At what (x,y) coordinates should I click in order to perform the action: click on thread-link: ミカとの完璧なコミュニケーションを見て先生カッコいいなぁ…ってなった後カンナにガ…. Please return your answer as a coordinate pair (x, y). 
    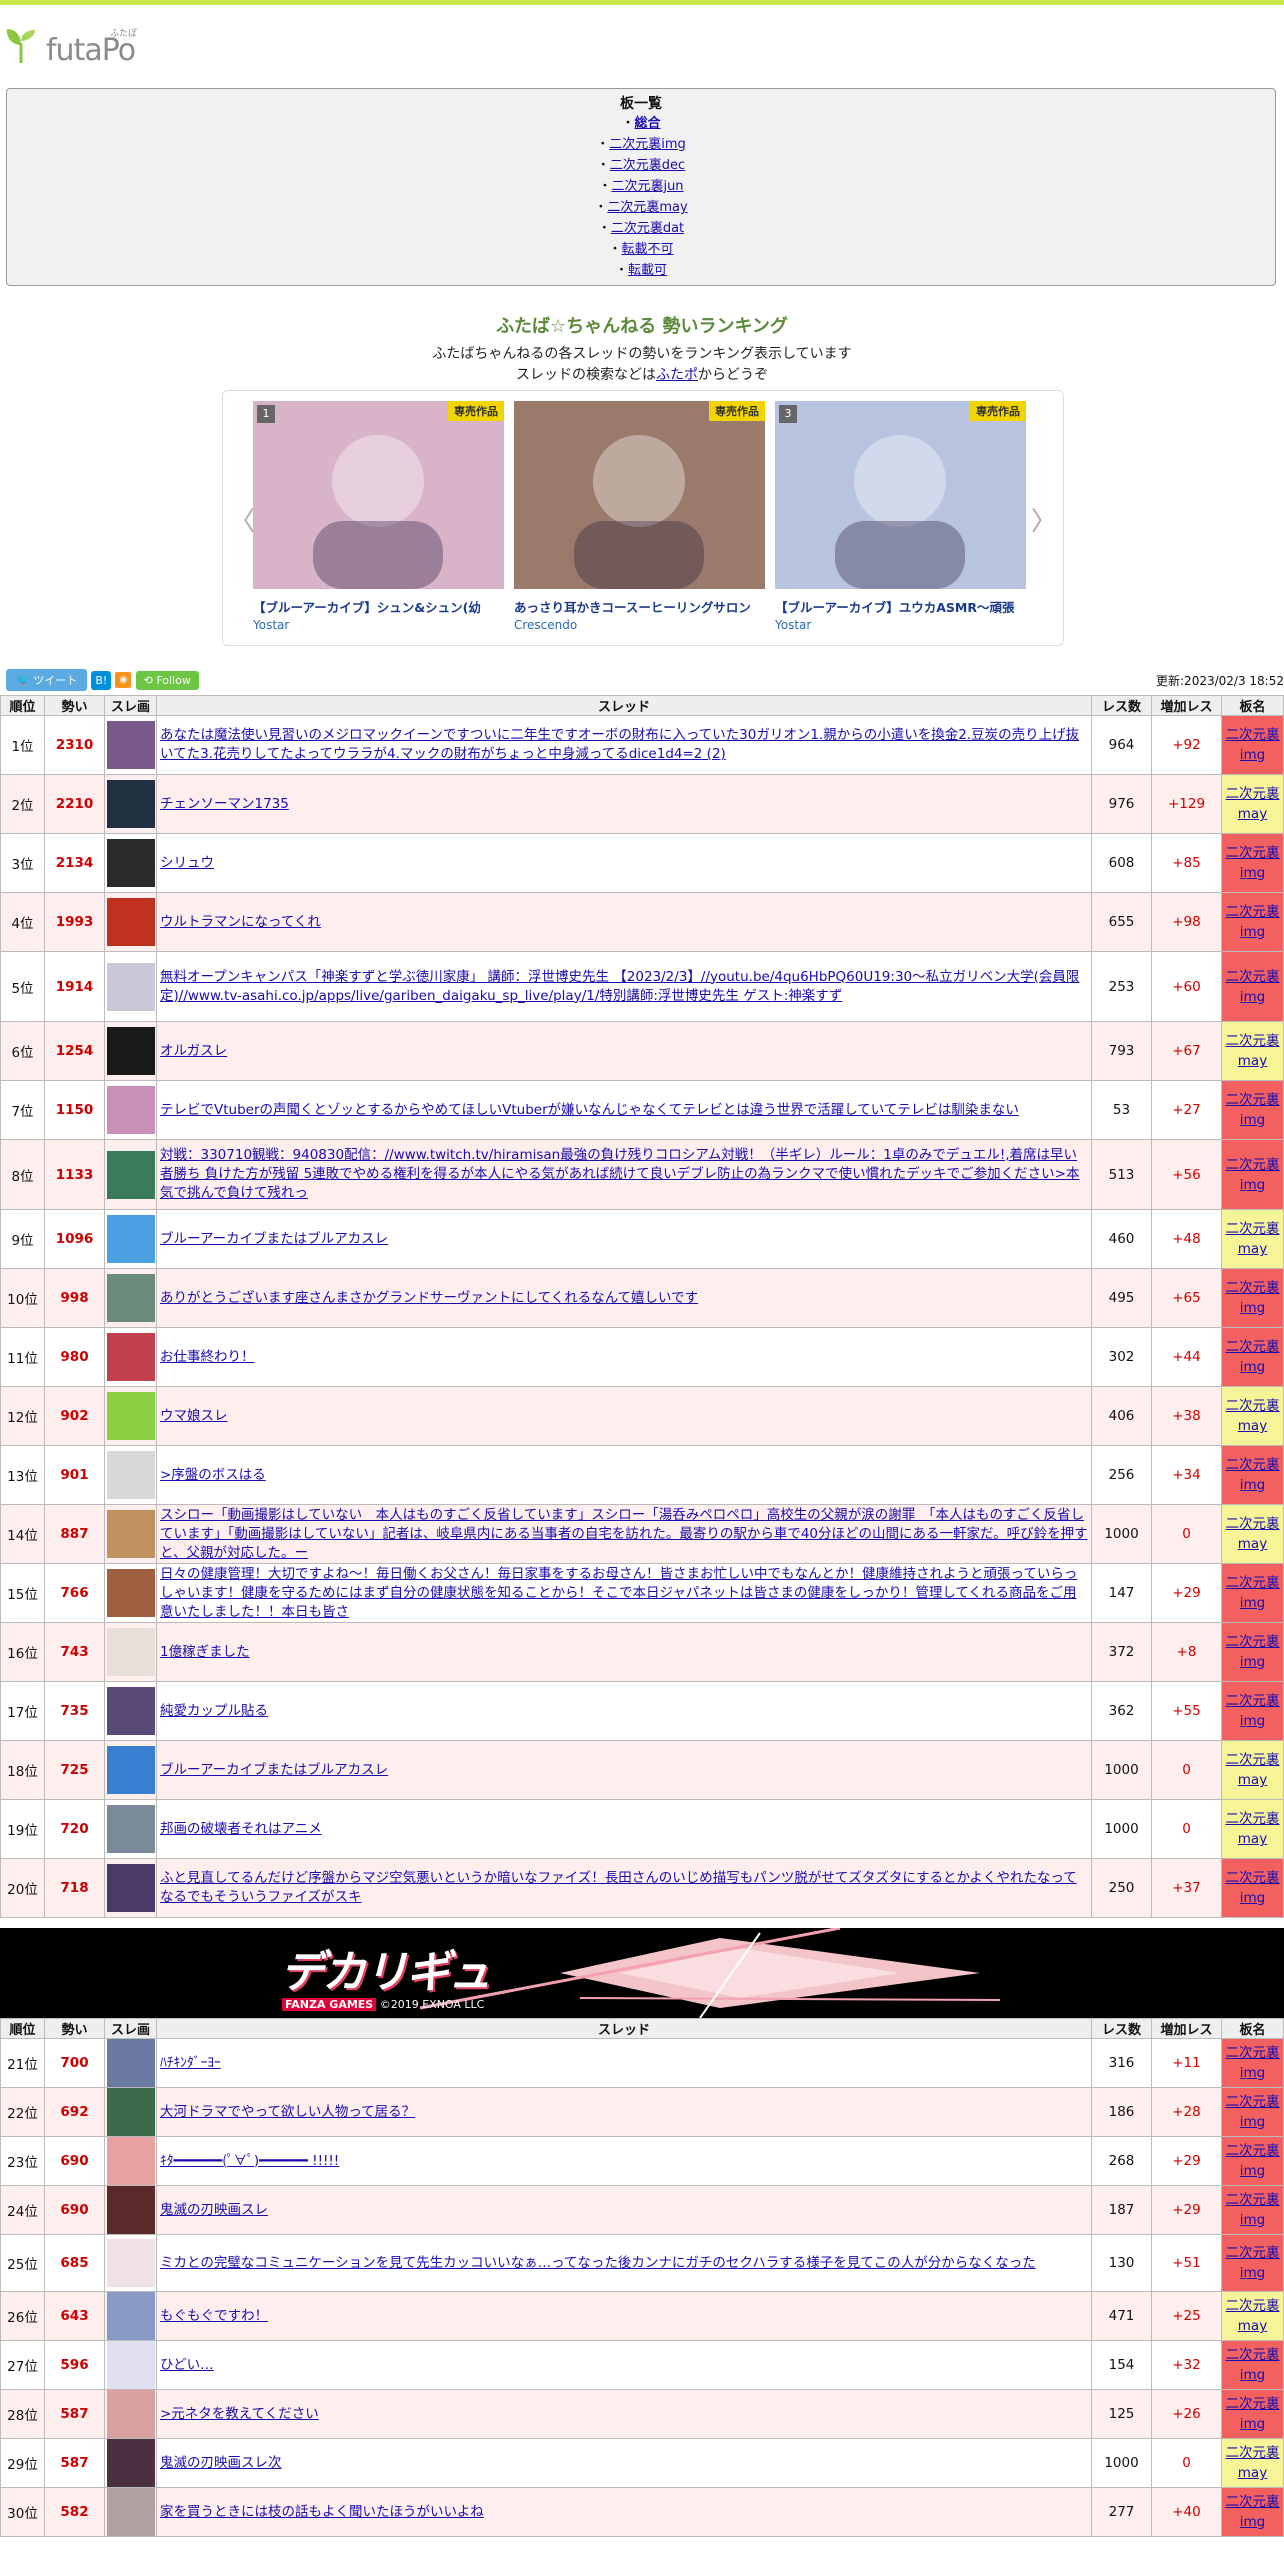
    Looking at the image, I should click on (598, 2263).